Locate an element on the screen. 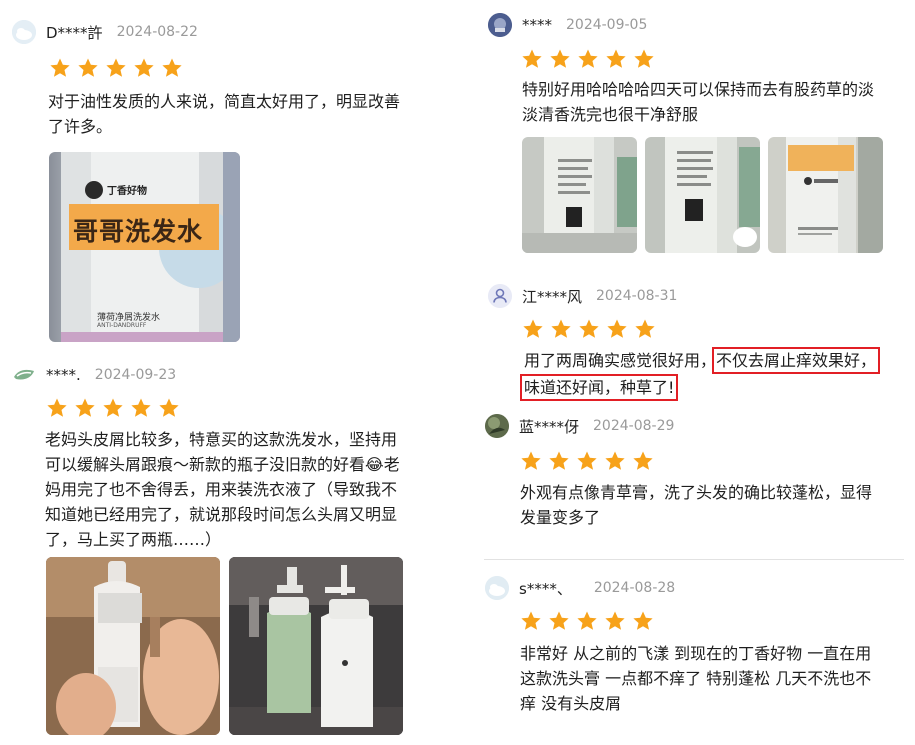  section-divider is located at coordinates (694, 559).